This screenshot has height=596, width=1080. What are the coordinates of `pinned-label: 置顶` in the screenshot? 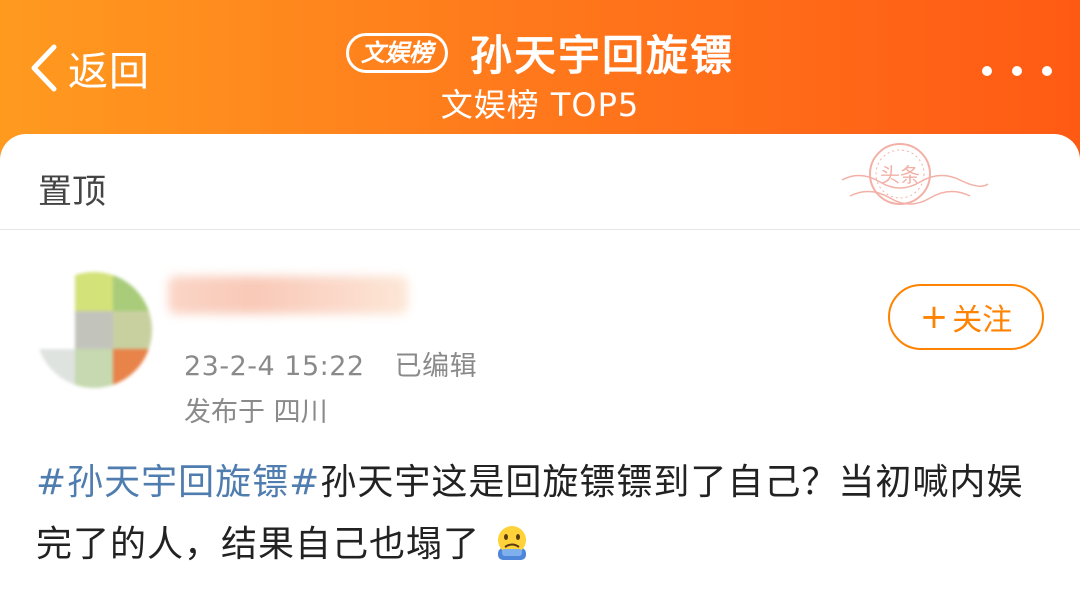 It's located at (72, 192).